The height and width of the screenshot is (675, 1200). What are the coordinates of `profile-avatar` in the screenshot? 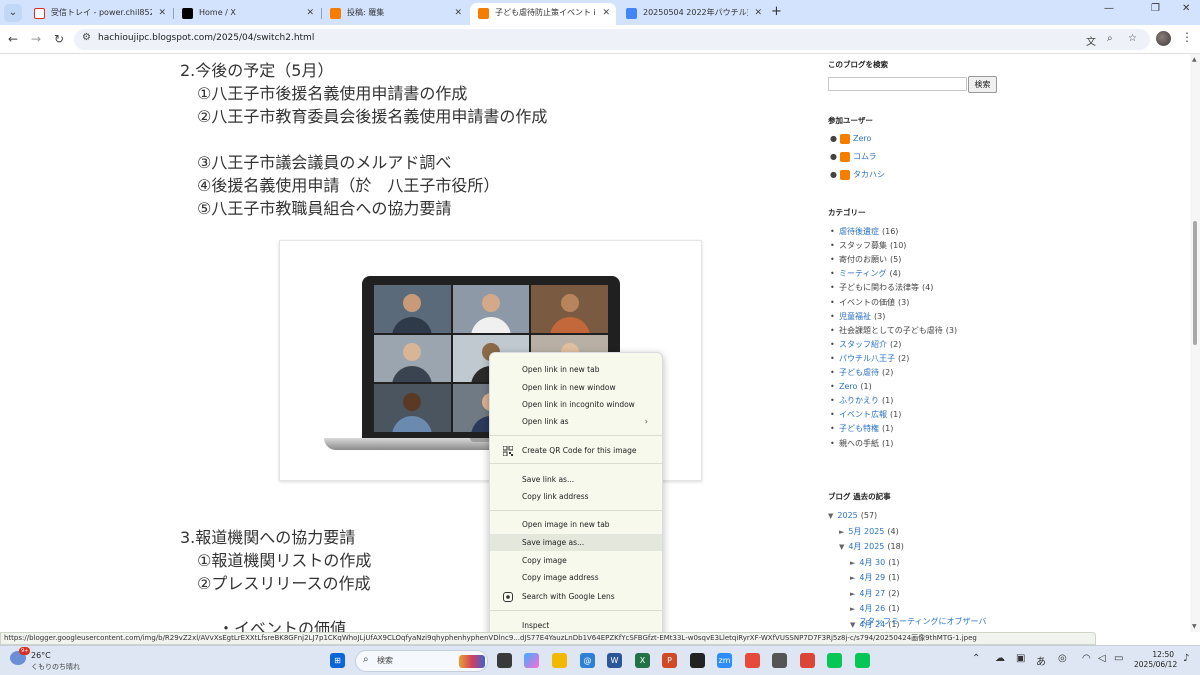 It's located at (1163, 38).